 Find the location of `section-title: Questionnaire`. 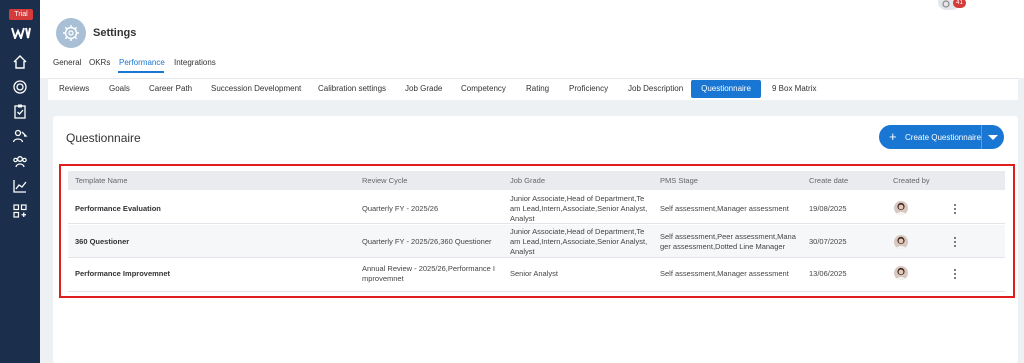

section-title: Questionnaire is located at coordinates (103, 138).